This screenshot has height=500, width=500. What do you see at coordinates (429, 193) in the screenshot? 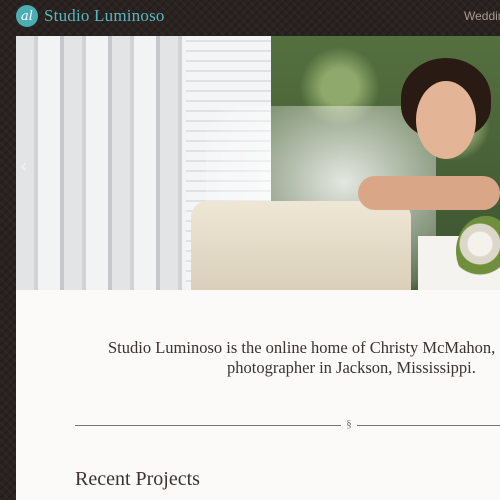
I see `hero-image-arm` at bounding box center [429, 193].